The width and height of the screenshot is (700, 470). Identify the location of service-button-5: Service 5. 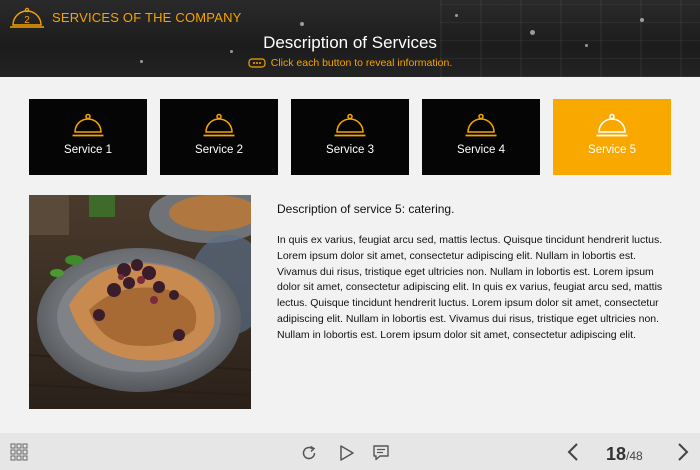
(612, 137).